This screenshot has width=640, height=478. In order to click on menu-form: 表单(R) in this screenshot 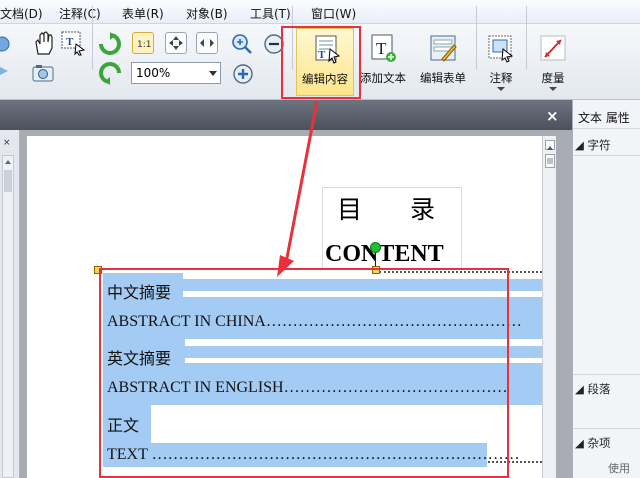, I will do `click(143, 13)`.